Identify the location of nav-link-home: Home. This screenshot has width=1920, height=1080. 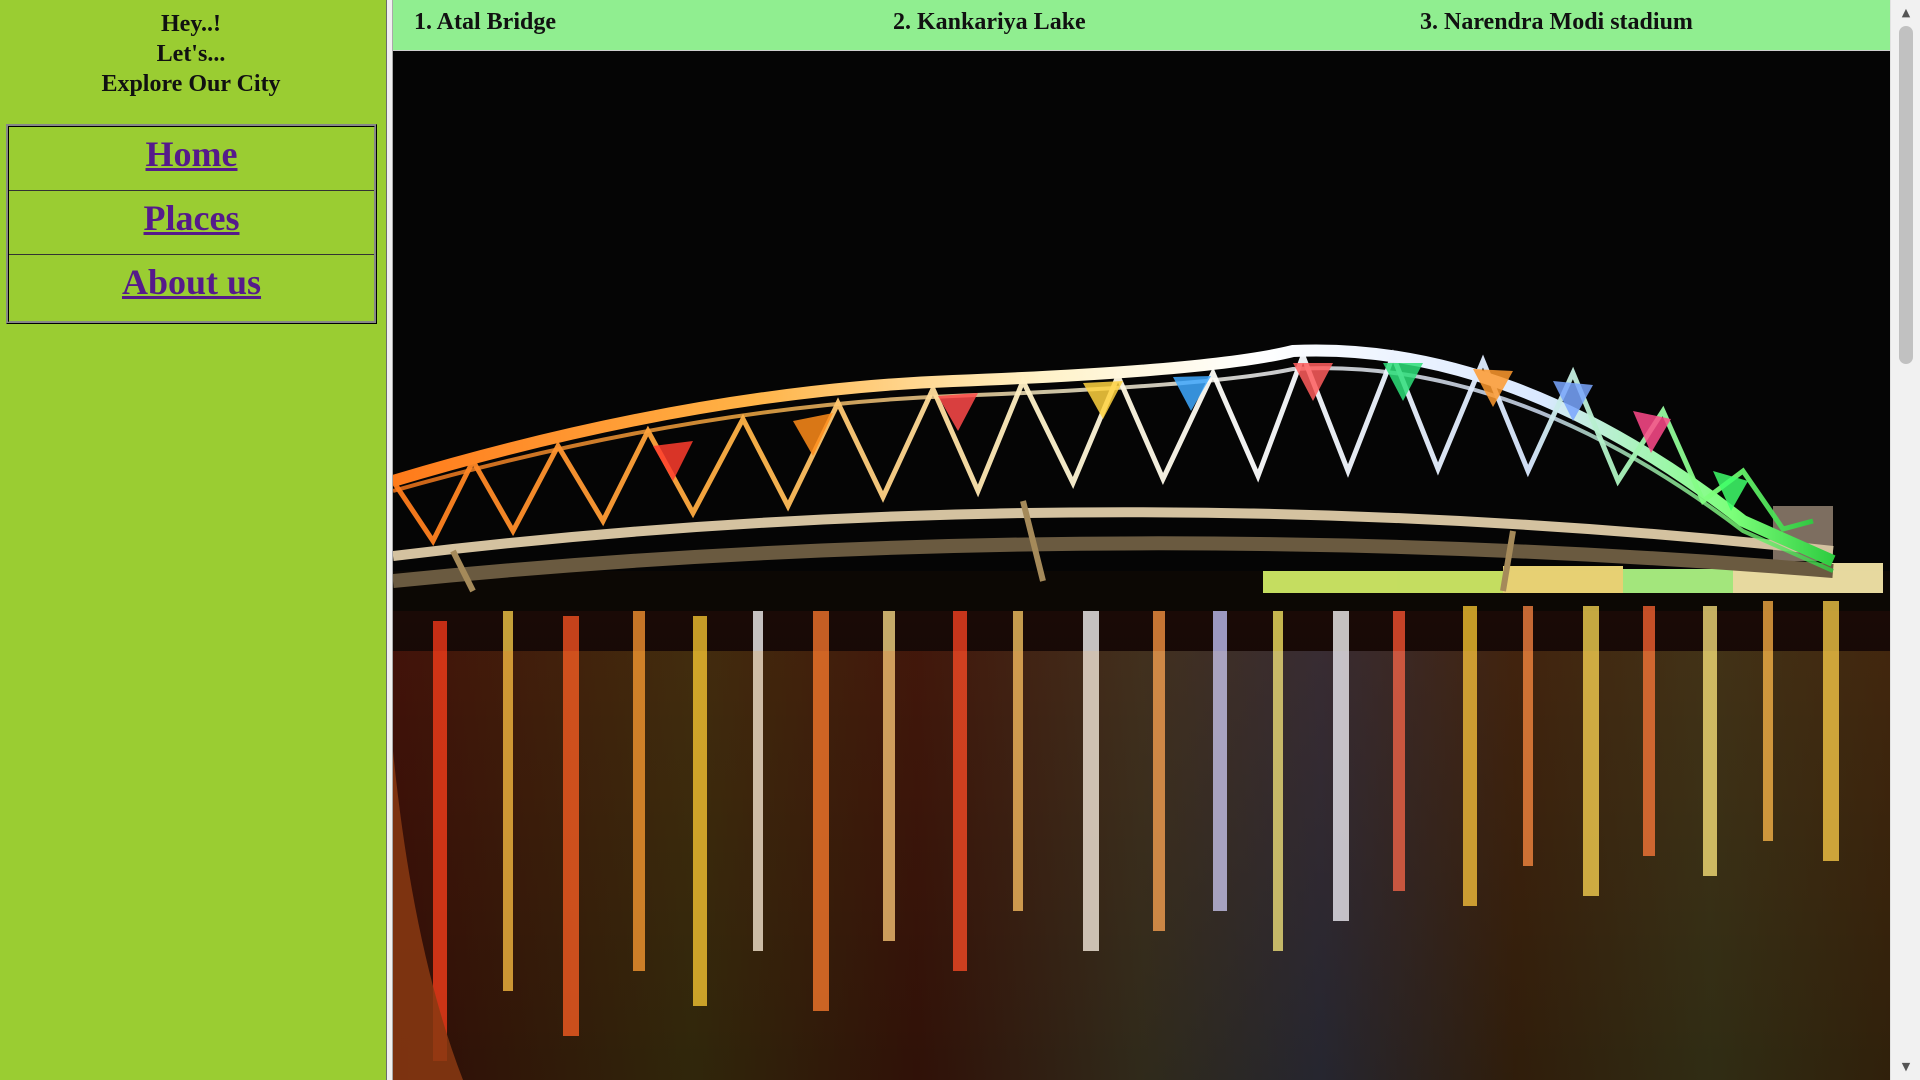
(192, 154).